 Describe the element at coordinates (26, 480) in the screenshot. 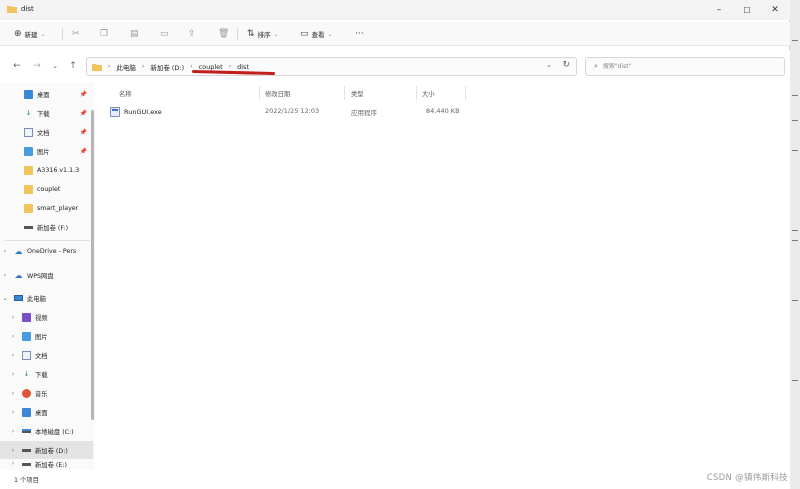

I see `item-count: 1 个项目` at that location.